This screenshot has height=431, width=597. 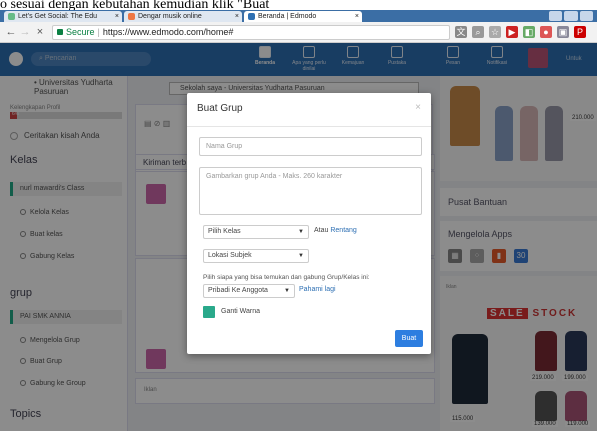 What do you see at coordinates (563, 32) in the screenshot?
I see `extension-gray-icon: ▣` at bounding box center [563, 32].